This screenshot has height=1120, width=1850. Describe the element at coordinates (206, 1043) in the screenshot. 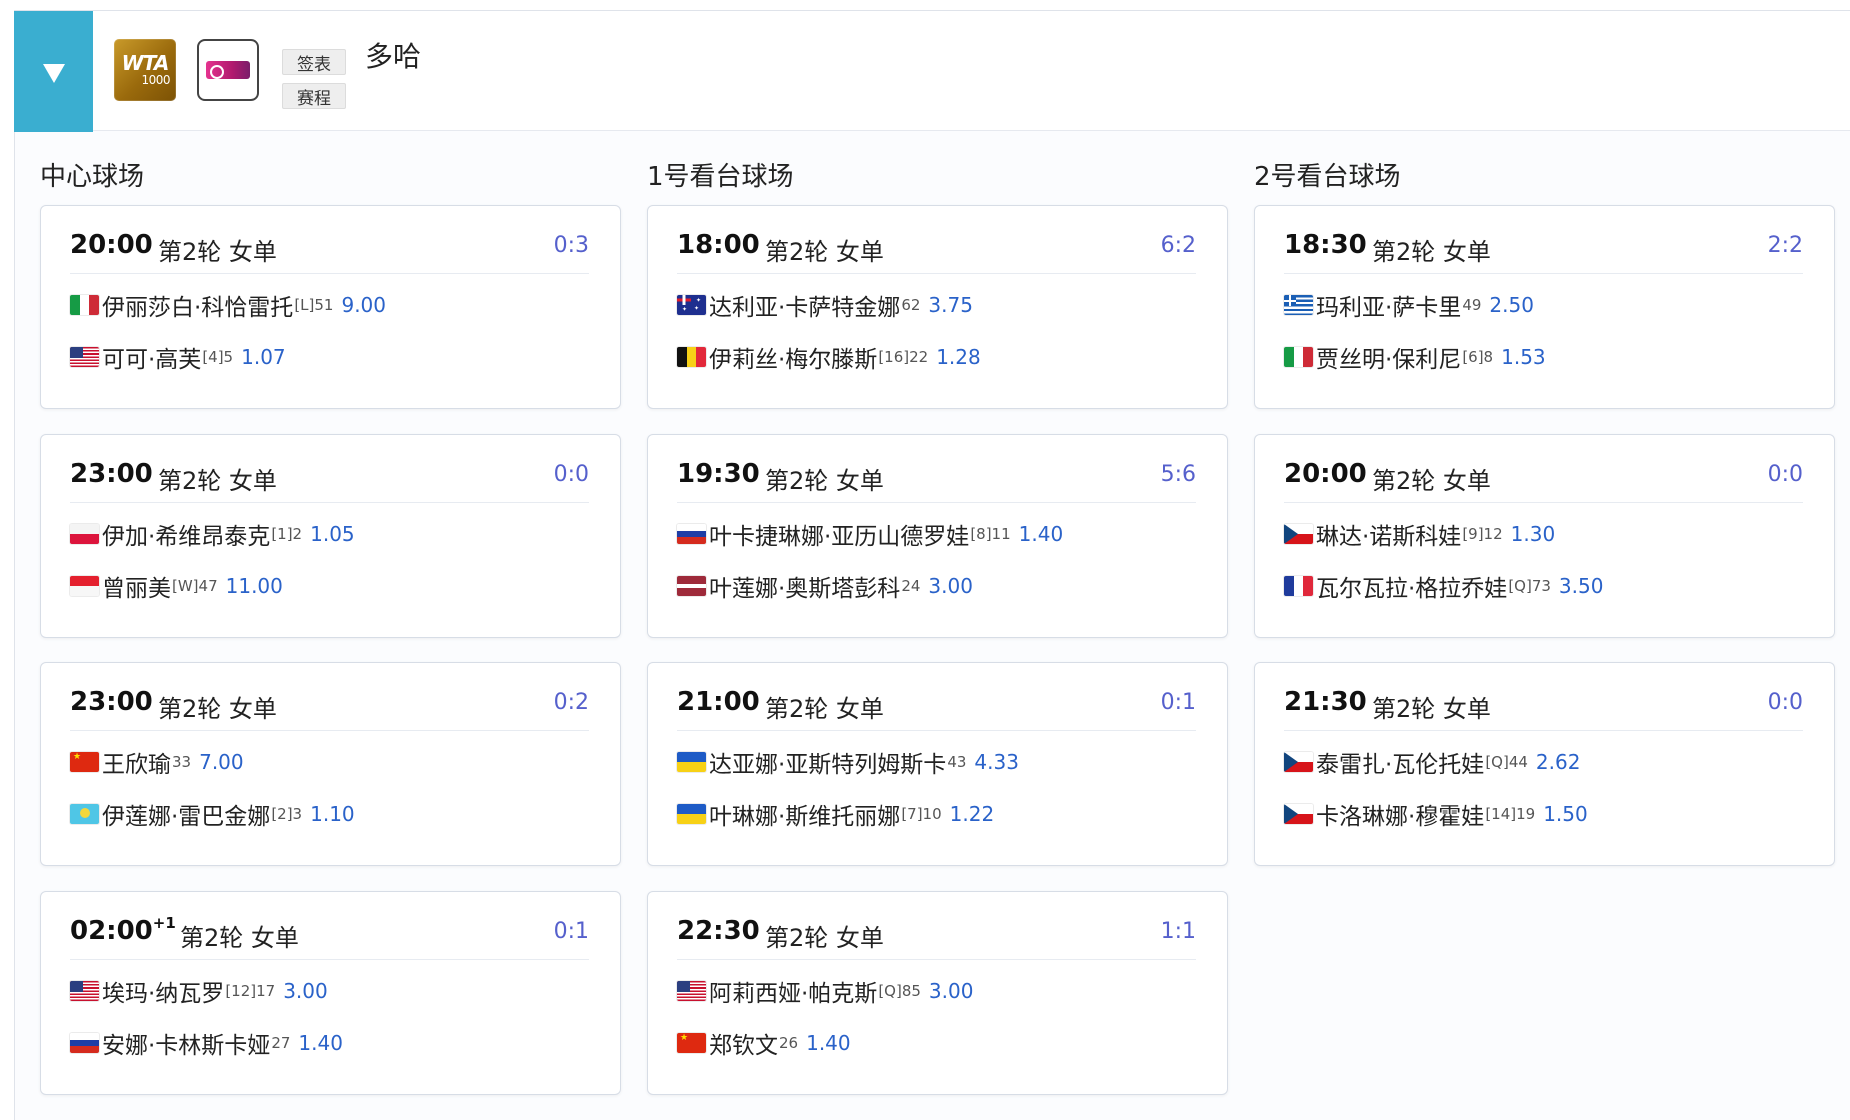

I see `player-row: 安娜·卡林斯卡娅 27 1.40` at that location.